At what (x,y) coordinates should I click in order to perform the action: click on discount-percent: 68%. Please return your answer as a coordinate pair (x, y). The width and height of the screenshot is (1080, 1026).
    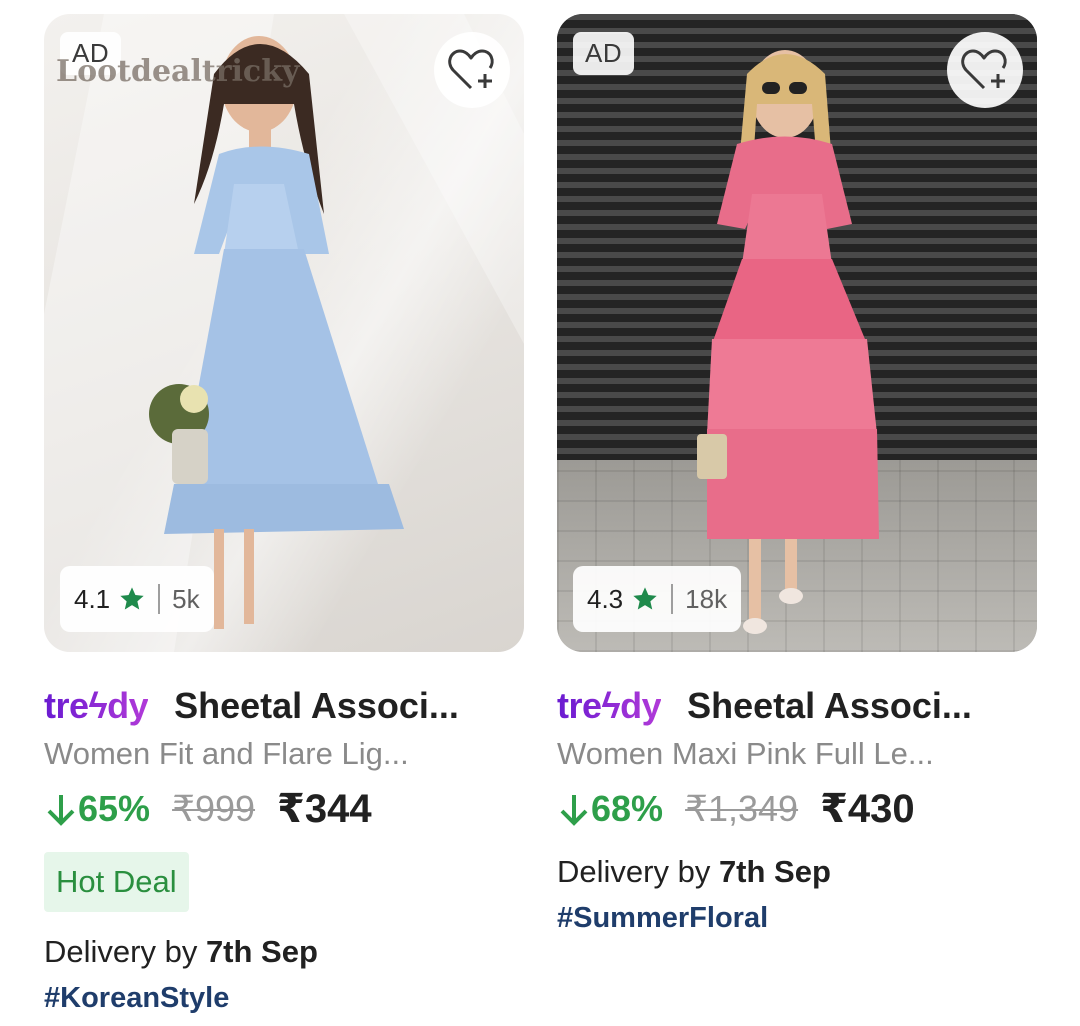
    Looking at the image, I should click on (627, 808).